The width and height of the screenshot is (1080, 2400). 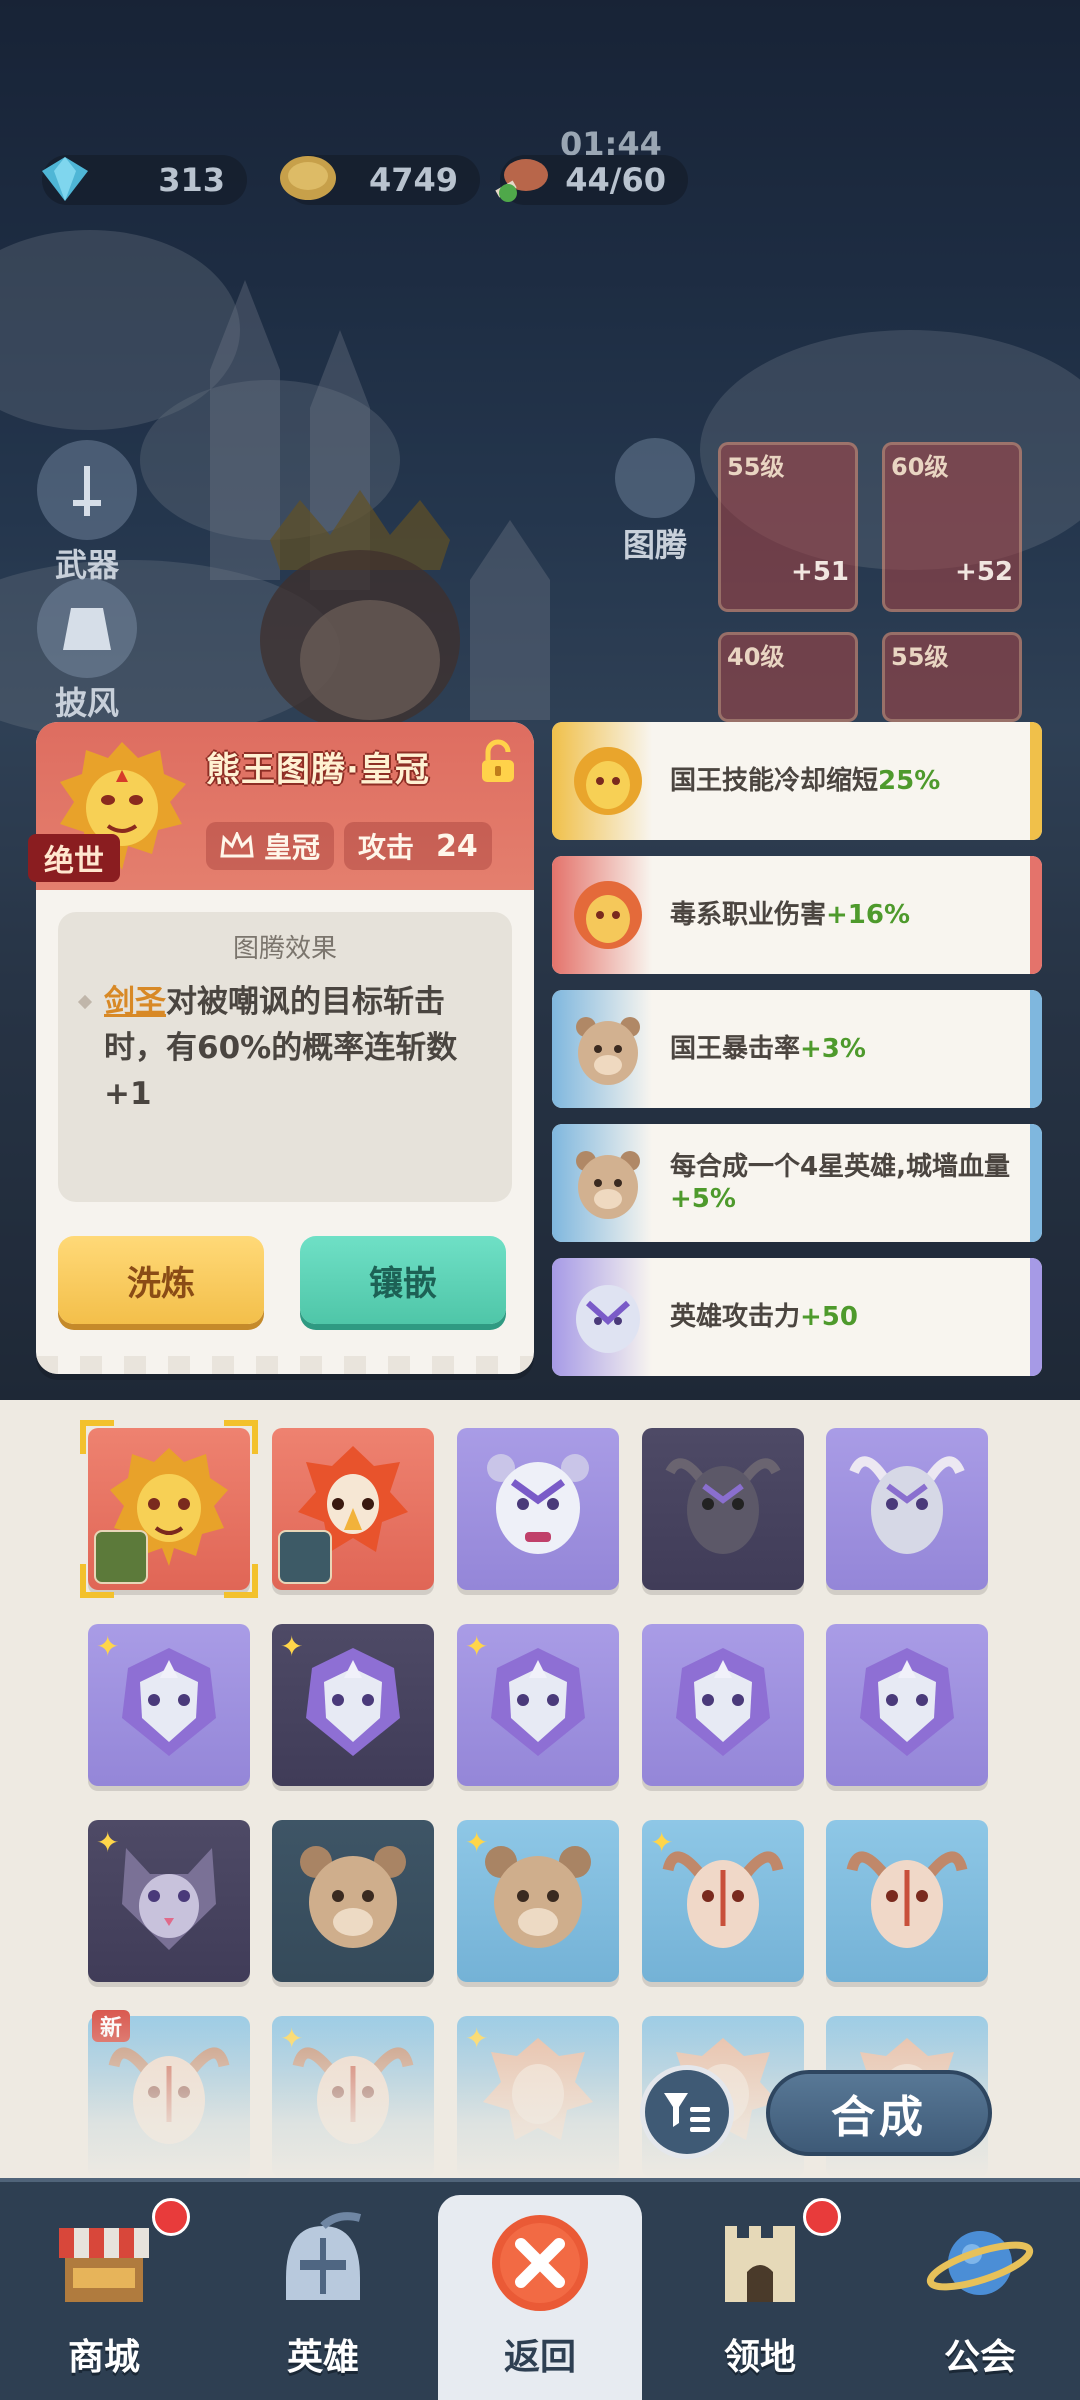 I want to click on totem-tab-button: 图腾, so click(x=655, y=502).